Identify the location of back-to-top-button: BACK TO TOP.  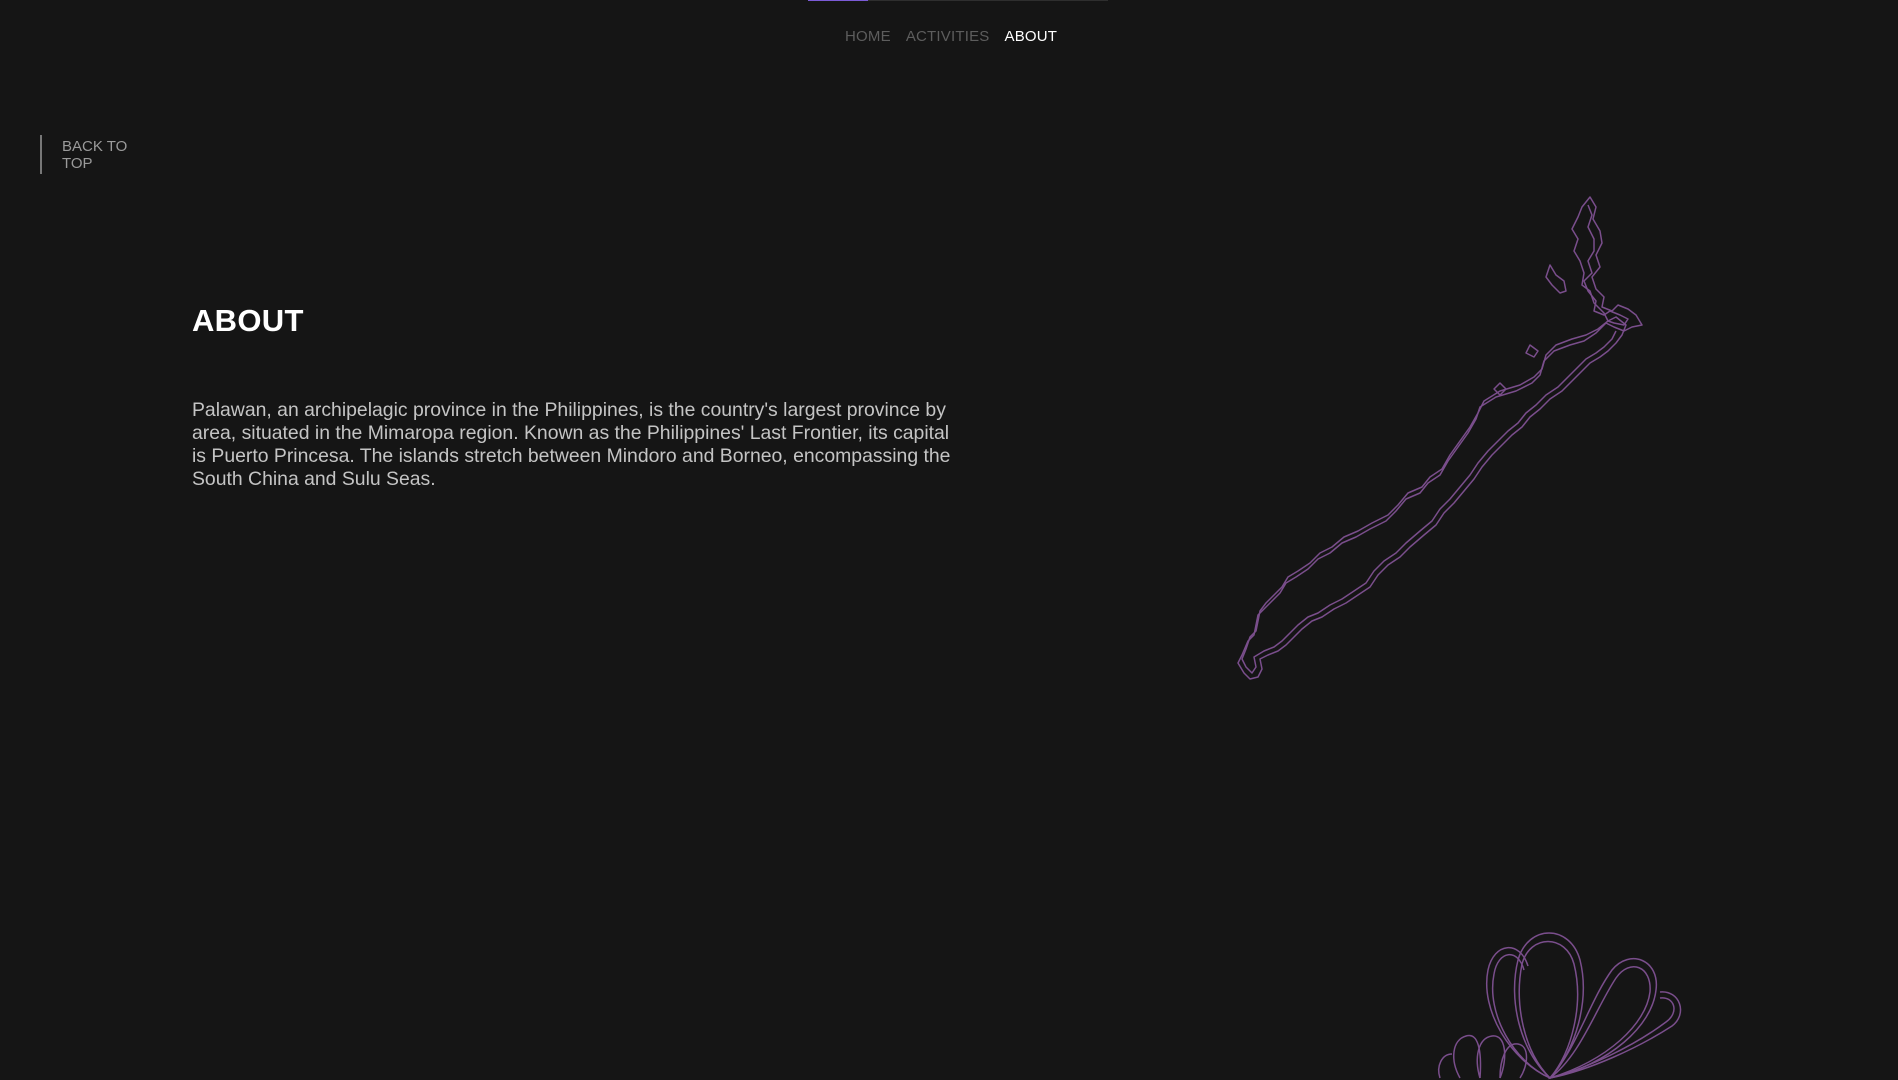
(87, 154).